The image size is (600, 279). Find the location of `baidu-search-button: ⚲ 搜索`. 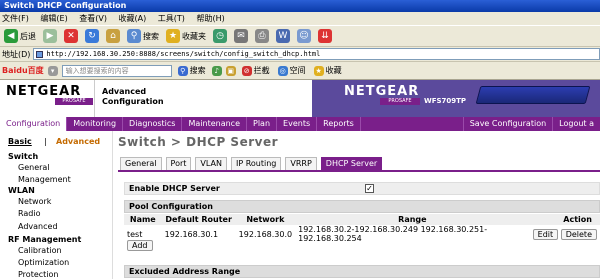

baidu-search-button: ⚲ 搜索 is located at coordinates (192, 70).